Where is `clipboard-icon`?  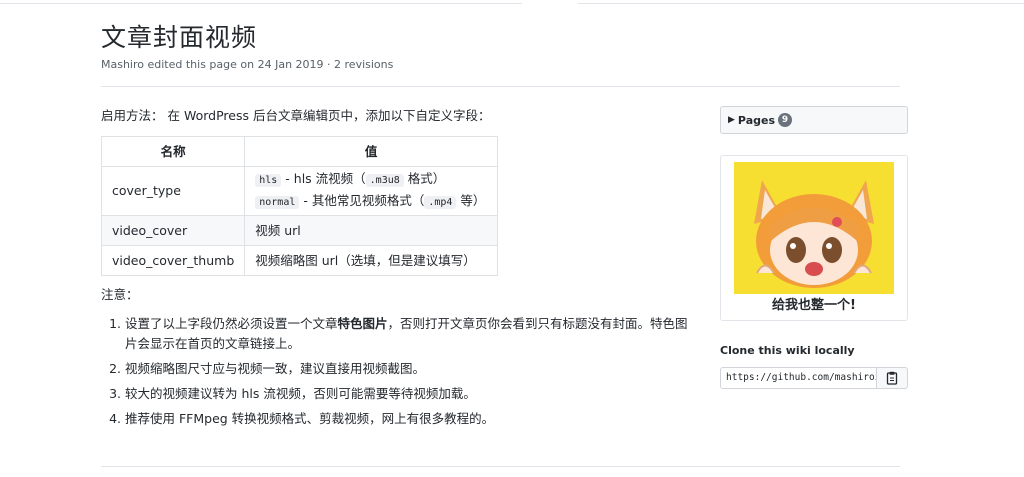 clipboard-icon is located at coordinates (892, 378).